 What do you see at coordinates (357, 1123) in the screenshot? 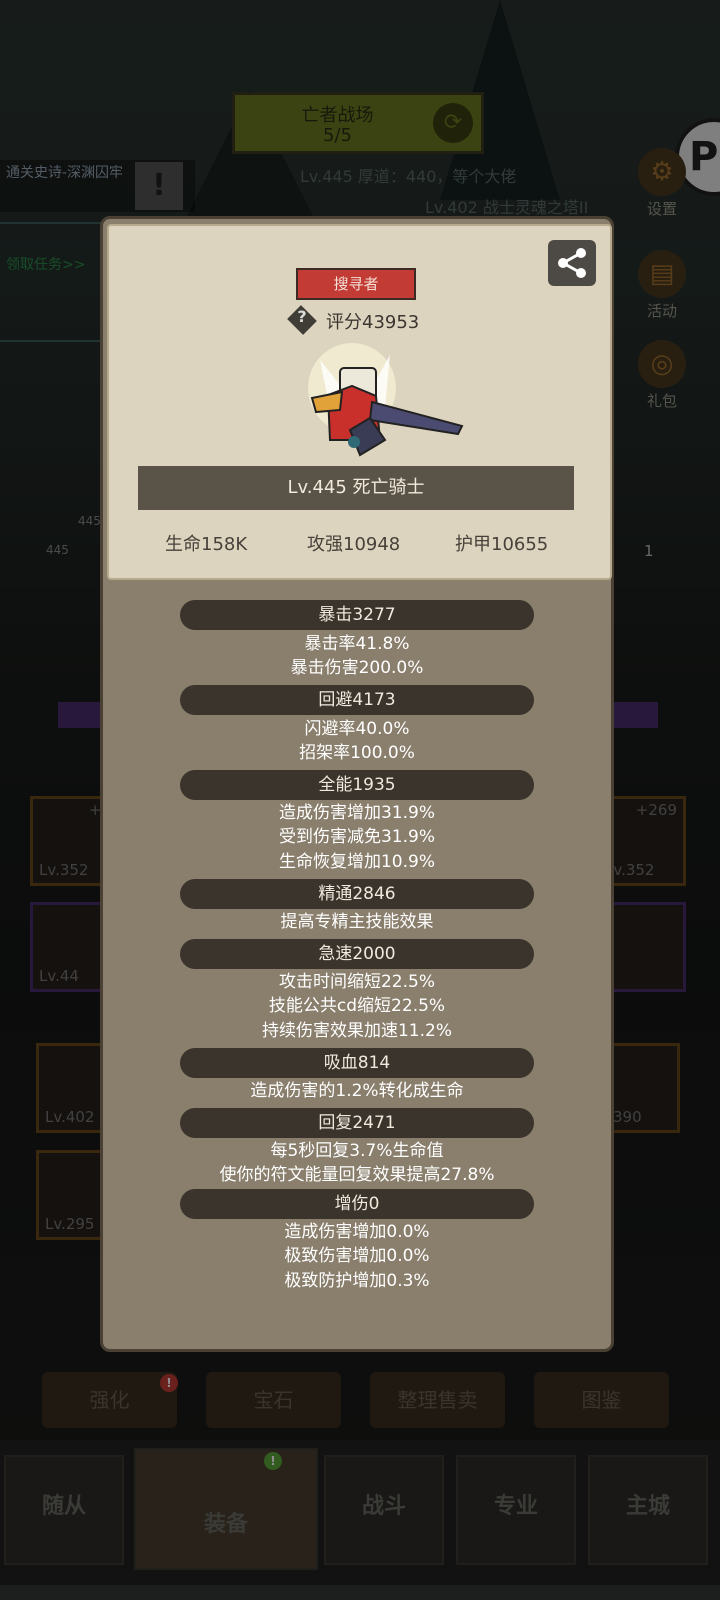
I see `stat-section-title: 回复2471` at bounding box center [357, 1123].